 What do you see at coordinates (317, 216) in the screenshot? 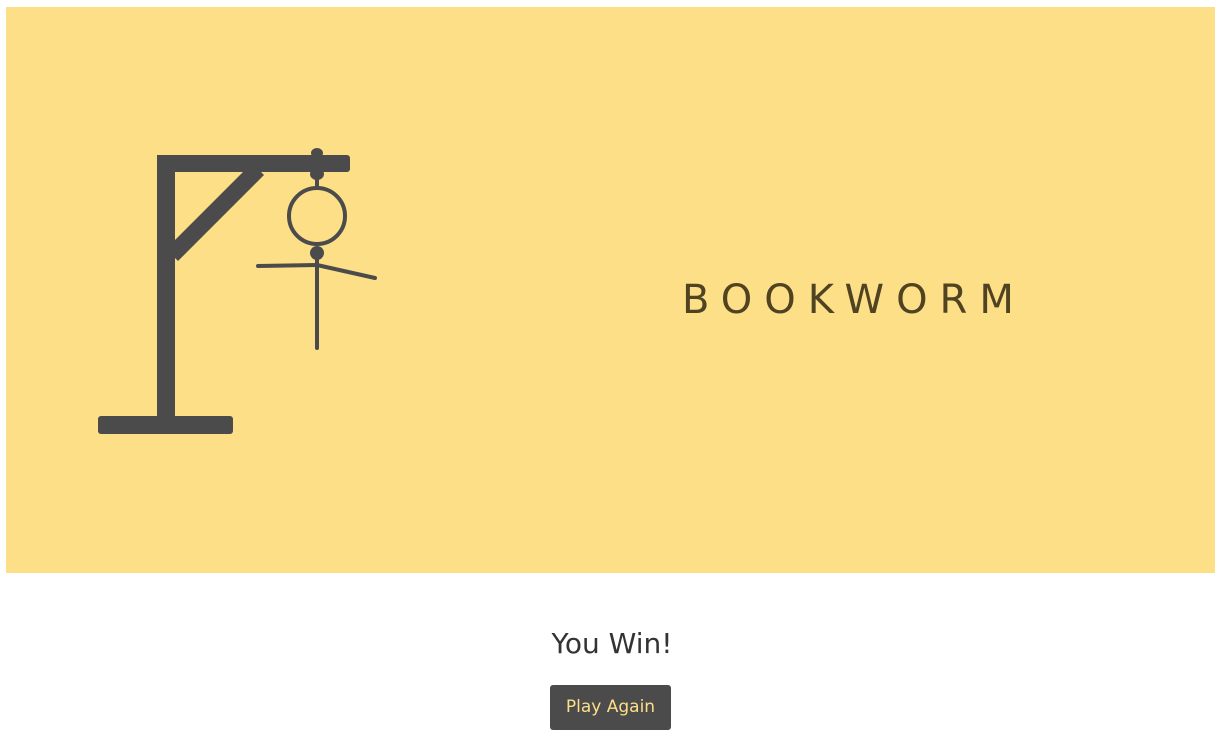
I see `hangman-head` at bounding box center [317, 216].